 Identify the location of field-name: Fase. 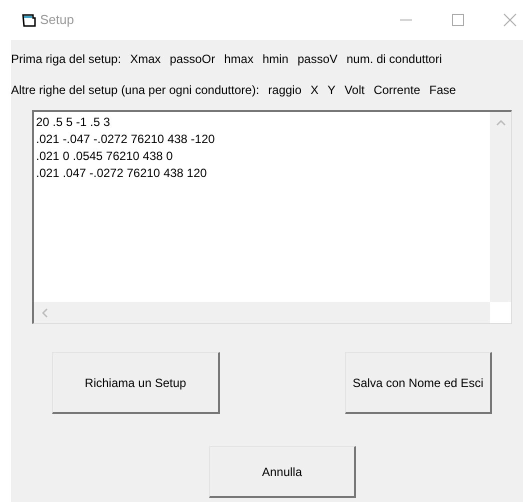
(442, 90).